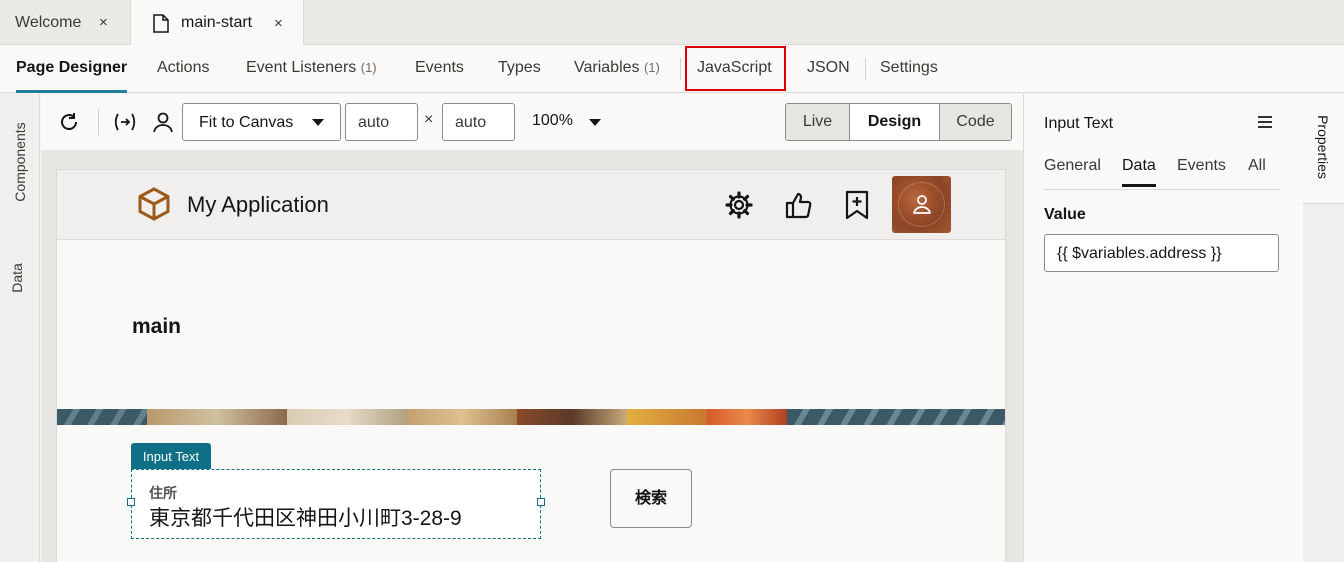 Image resolution: width=1344 pixels, height=562 pixels. I want to click on rail-tab-properties: Properties, so click(1323, 149).